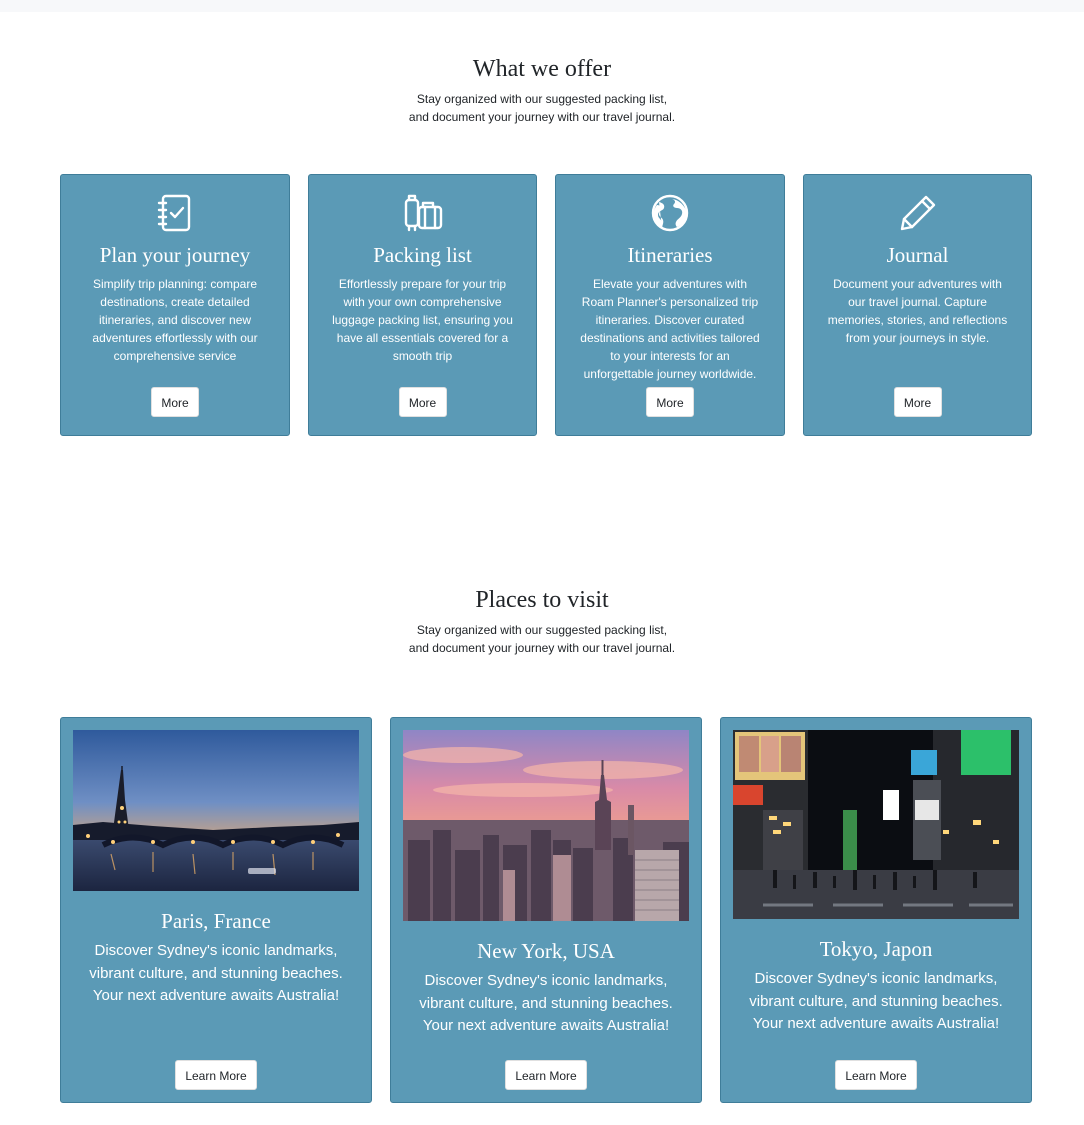 The height and width of the screenshot is (1125, 1084). I want to click on globe-icon, so click(670, 214).